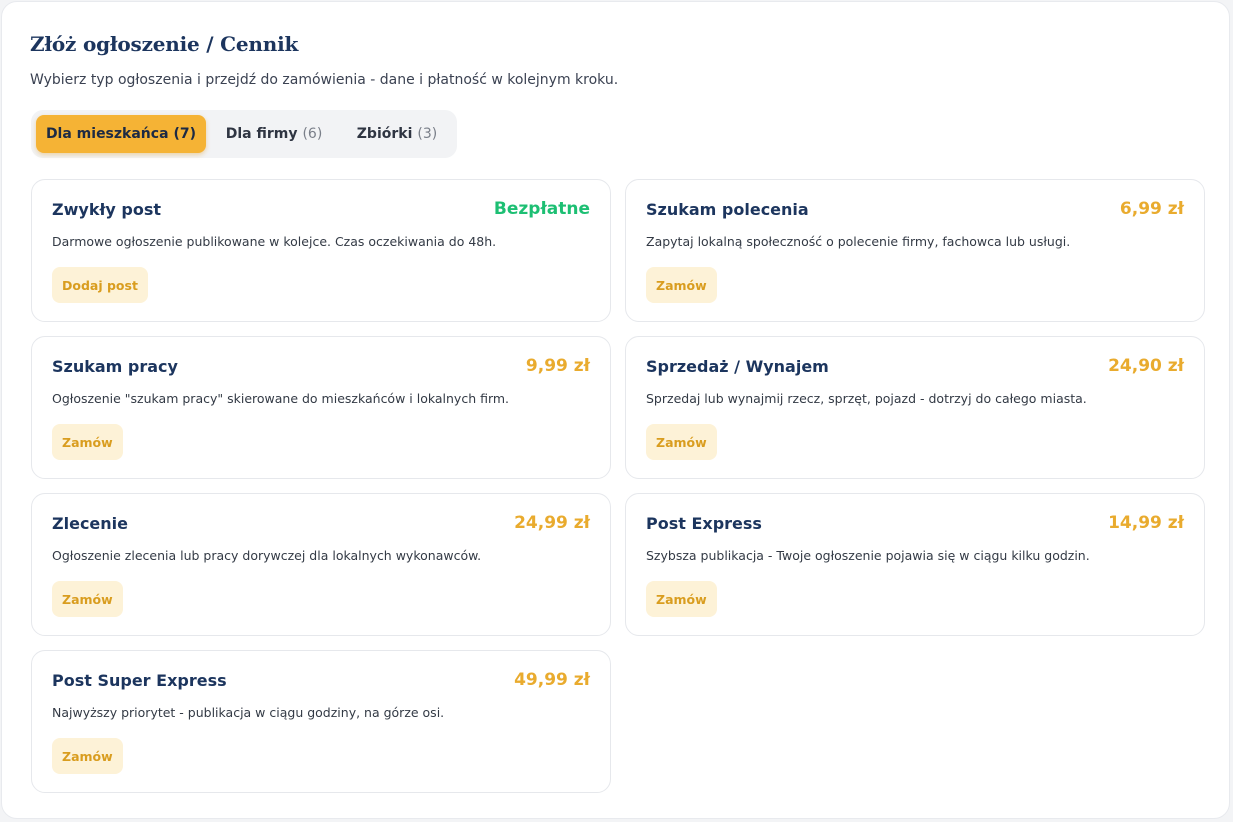 The height and width of the screenshot is (822, 1233). I want to click on page-title: Złóż ogłoszenie / Cennik, so click(164, 44).